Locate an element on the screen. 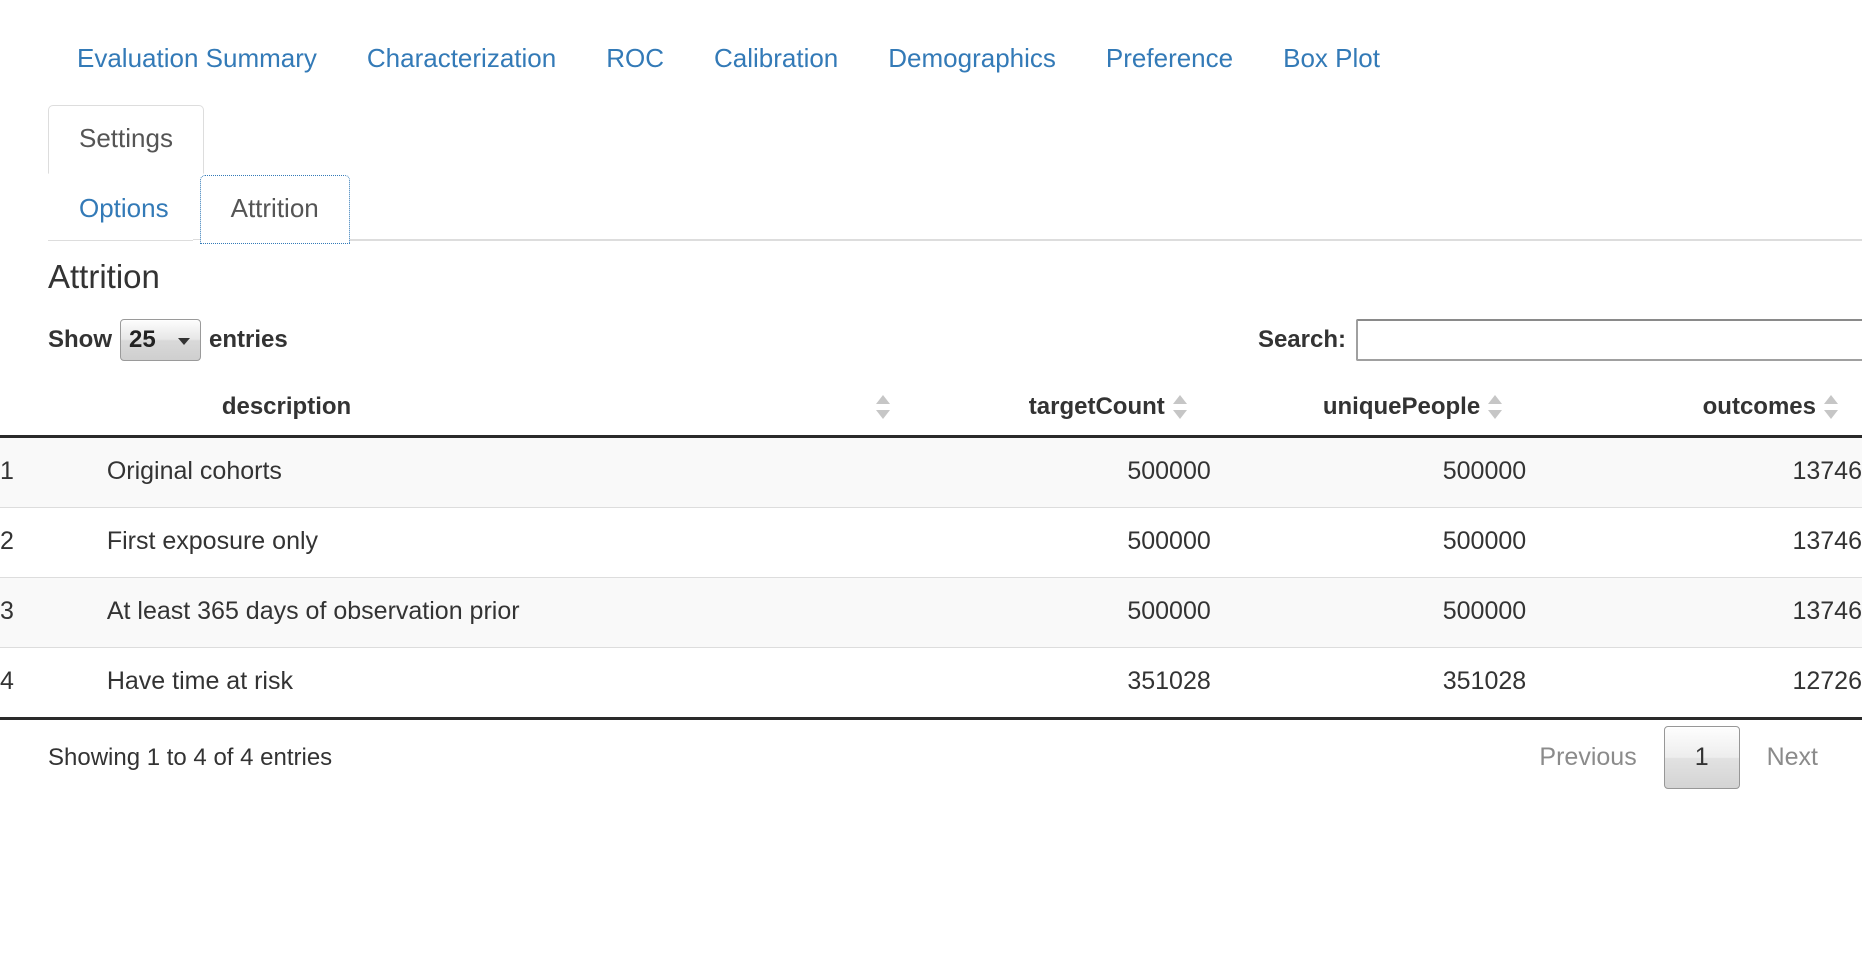 The width and height of the screenshot is (1862, 960). column-header-outcomes: outcomes is located at coordinates (1694, 410).